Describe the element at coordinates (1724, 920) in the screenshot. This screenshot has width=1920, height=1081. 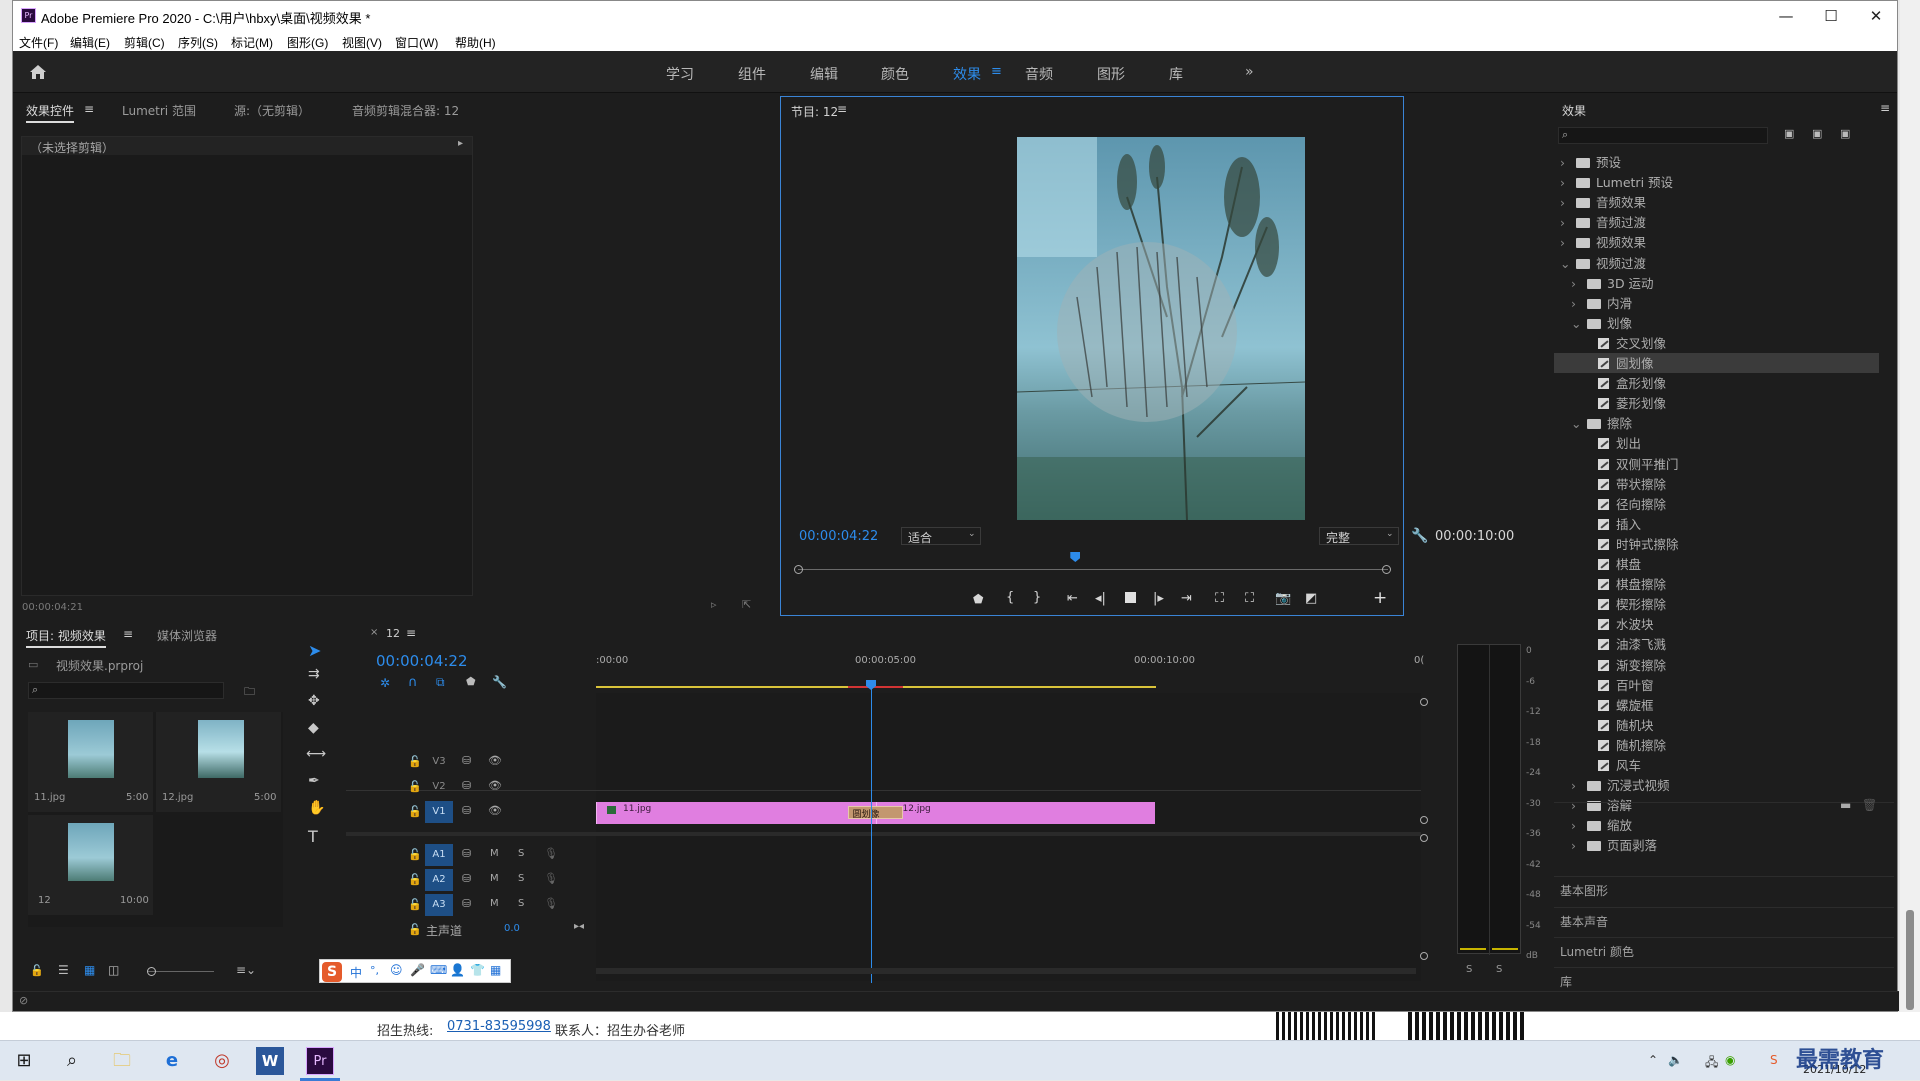
I see `section-essential-sound: 基本声音` at that location.